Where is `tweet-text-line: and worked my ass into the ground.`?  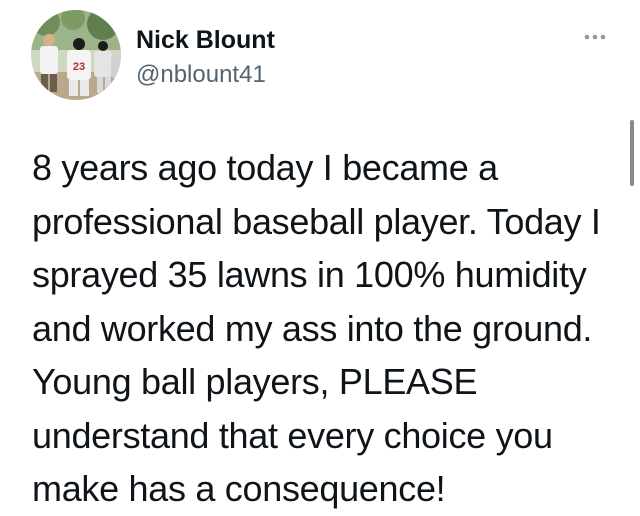
tweet-text-line: and worked my ass into the ground. is located at coordinates (312, 328).